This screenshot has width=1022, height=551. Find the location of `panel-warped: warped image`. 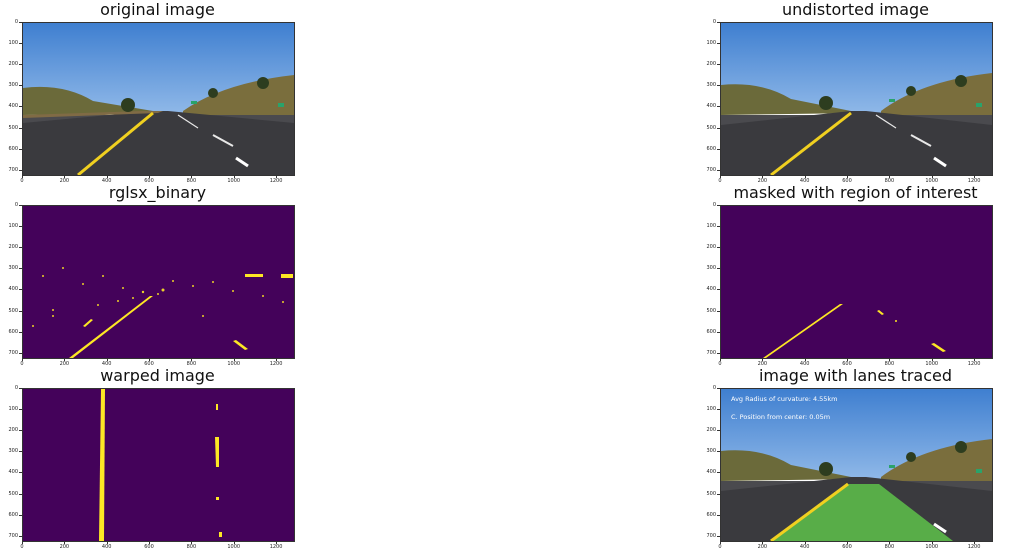

panel-warped: warped image is located at coordinates (158, 454).